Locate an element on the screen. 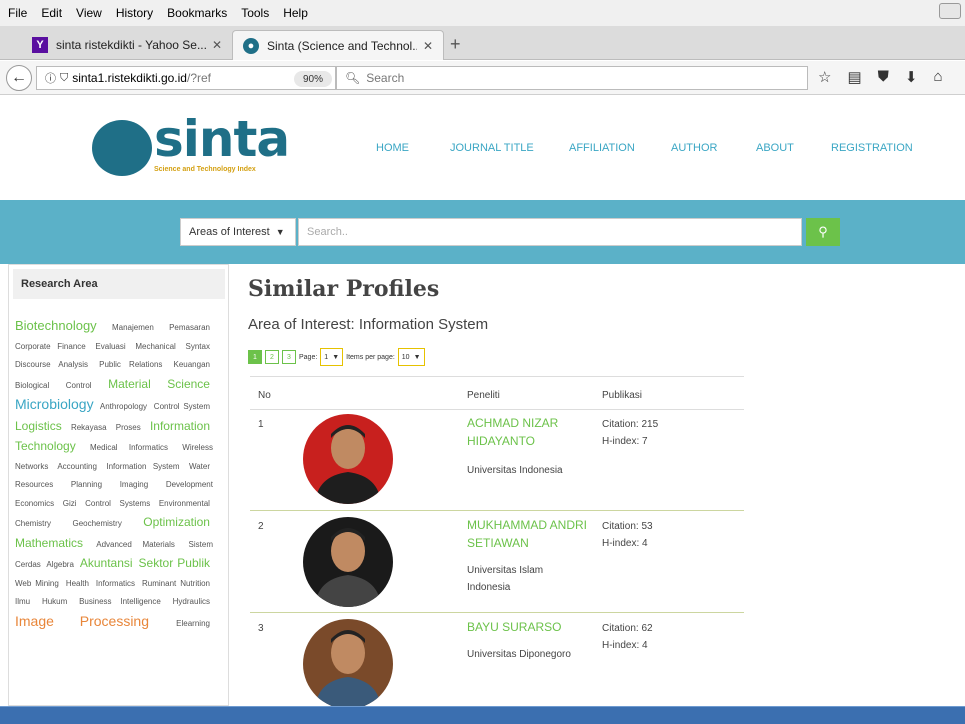 The height and width of the screenshot is (724, 965). research-area-tag: Biological is located at coordinates (32, 385).